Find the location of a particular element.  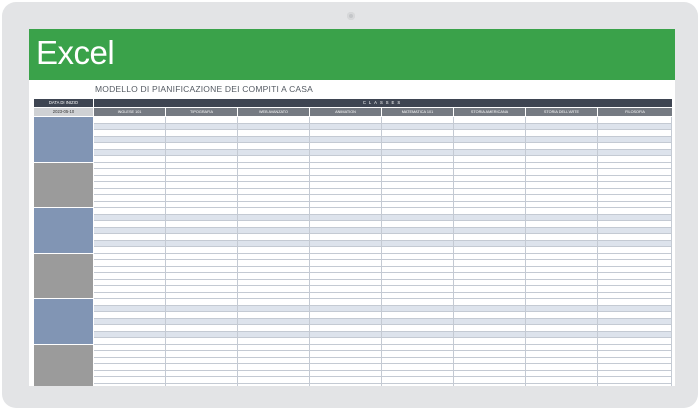

table-row is located at coordinates (383, 384).